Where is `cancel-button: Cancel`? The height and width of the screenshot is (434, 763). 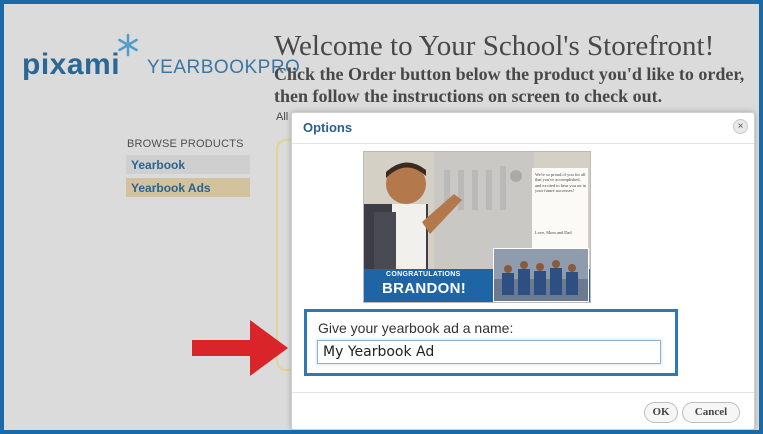 cancel-button: Cancel is located at coordinates (711, 412).